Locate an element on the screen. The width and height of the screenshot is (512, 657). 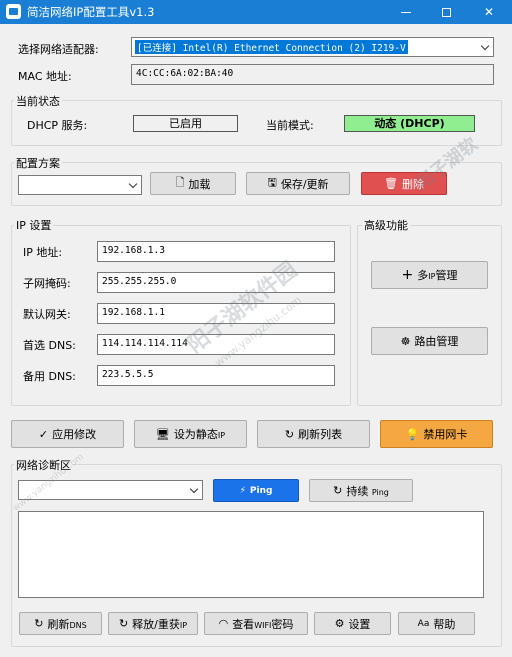
help-label: 帮助 is located at coordinates (444, 624).